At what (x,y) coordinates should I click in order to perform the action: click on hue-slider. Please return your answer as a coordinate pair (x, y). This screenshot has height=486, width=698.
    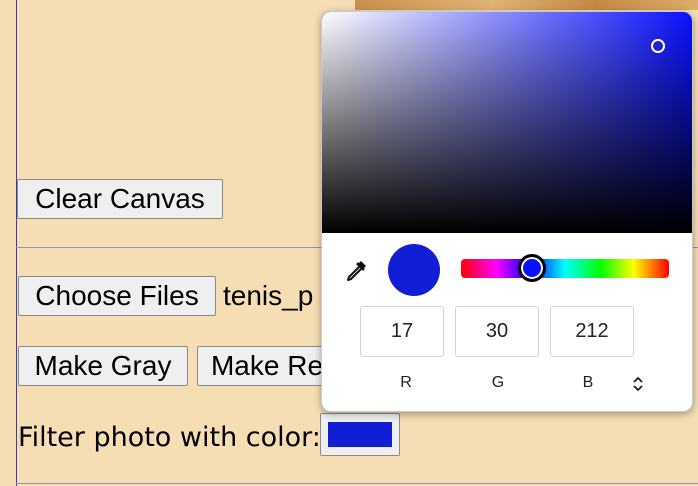
    Looking at the image, I should click on (565, 268).